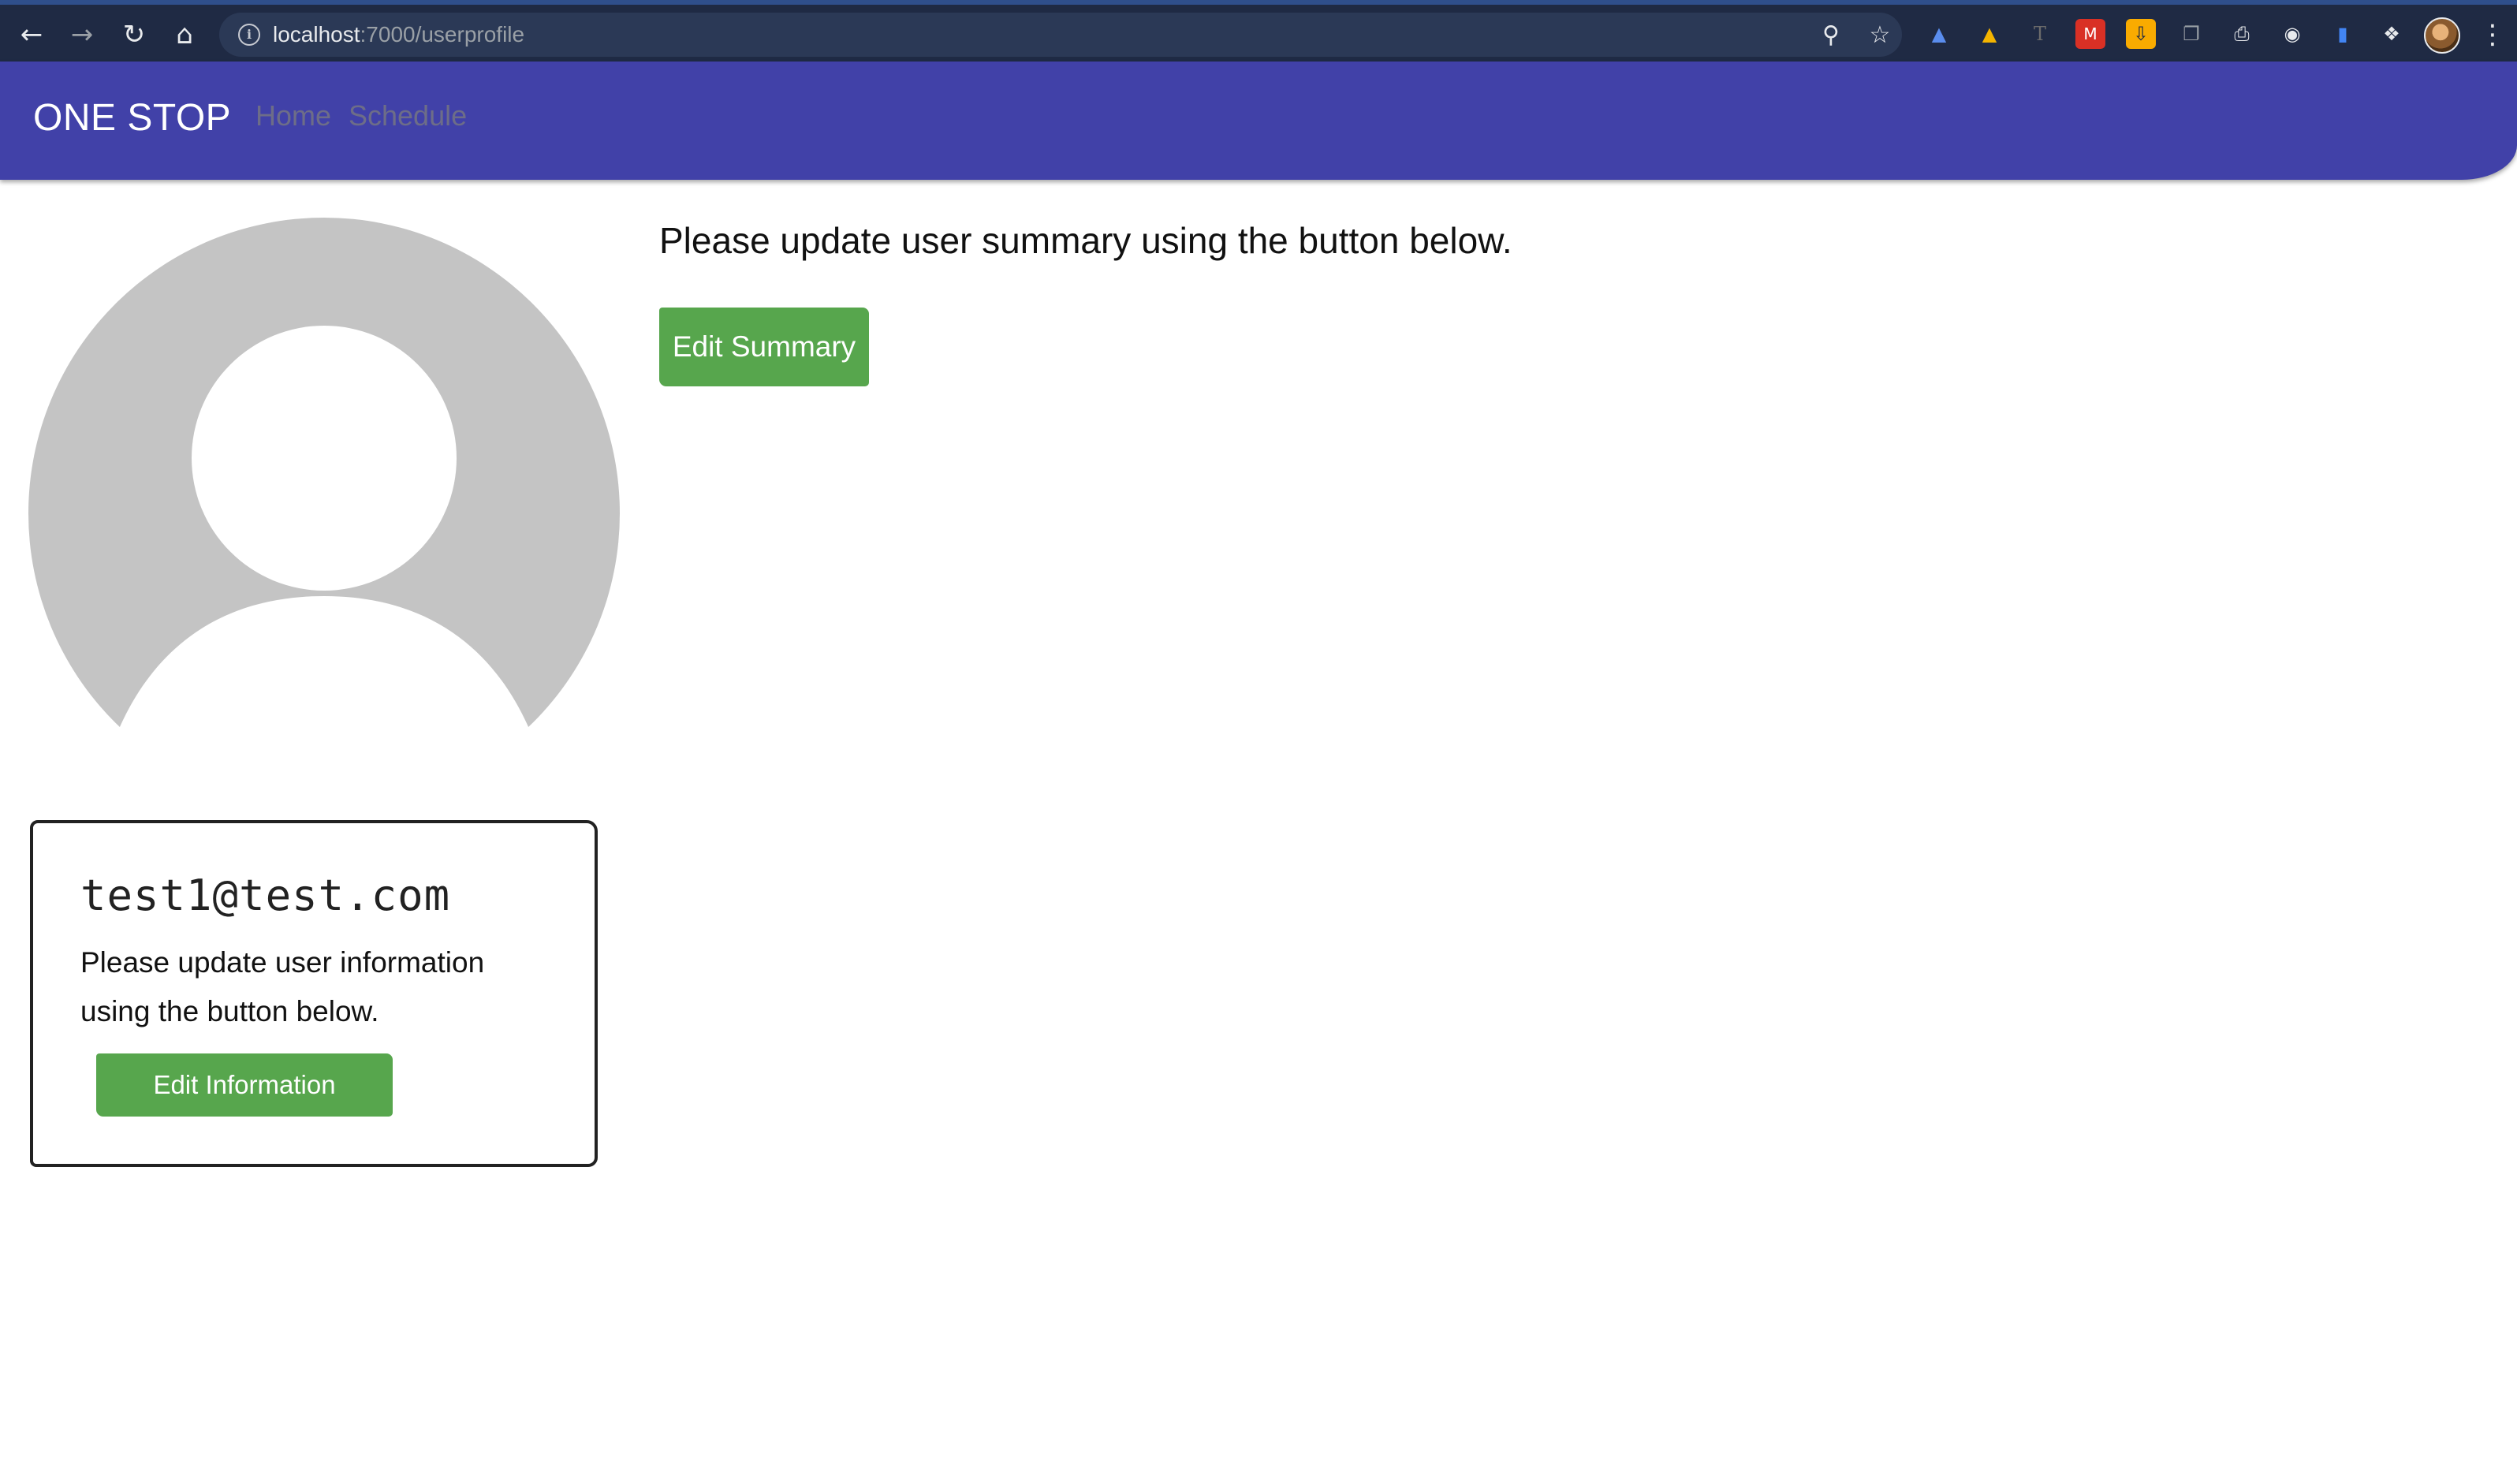 The image size is (2517, 1484). What do you see at coordinates (2191, 34) in the screenshot?
I see `copy-icon: ❐` at bounding box center [2191, 34].